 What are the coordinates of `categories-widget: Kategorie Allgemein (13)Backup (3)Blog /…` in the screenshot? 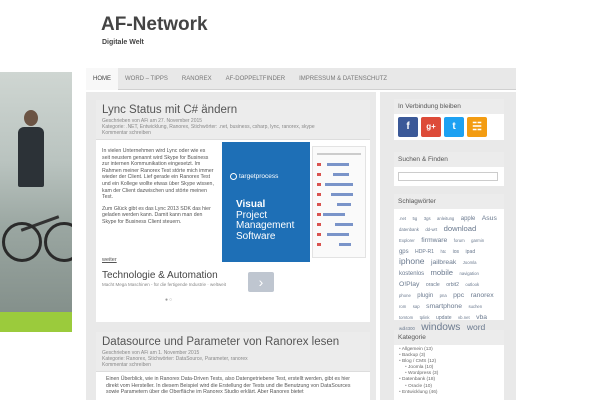 It's located at (449, 365).